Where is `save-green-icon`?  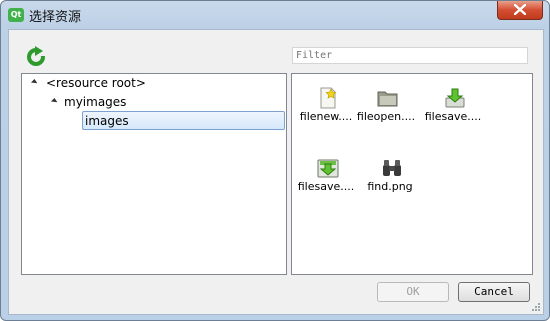
save-green-icon is located at coordinates (328, 168).